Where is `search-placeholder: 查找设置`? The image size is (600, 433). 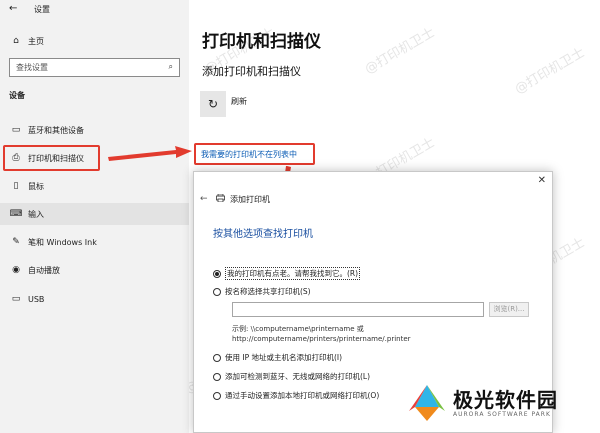 search-placeholder: 查找设置 is located at coordinates (32, 67).